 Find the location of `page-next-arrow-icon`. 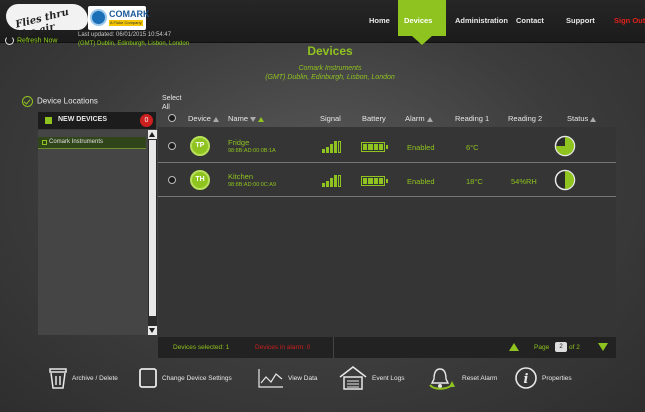

page-next-arrow-icon is located at coordinates (603, 347).